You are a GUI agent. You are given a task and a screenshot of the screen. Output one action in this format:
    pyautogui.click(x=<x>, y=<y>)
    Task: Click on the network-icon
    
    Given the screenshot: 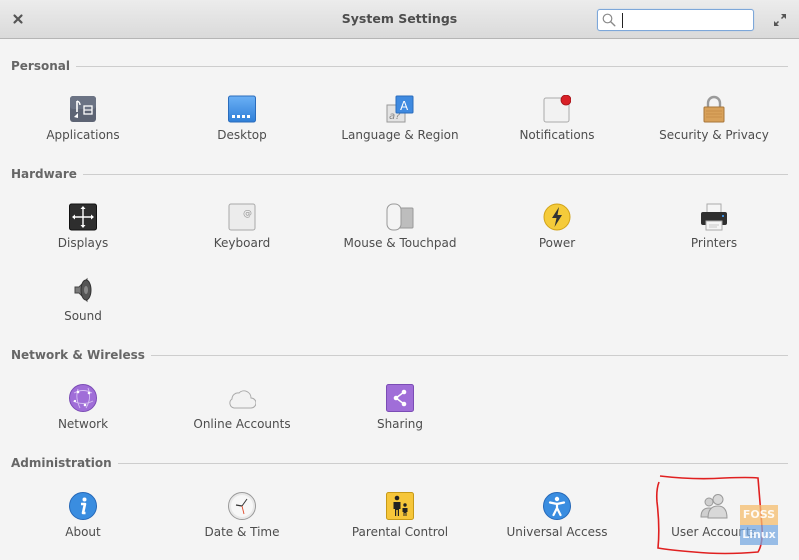 What is the action you would take?
    pyautogui.click(x=83, y=398)
    